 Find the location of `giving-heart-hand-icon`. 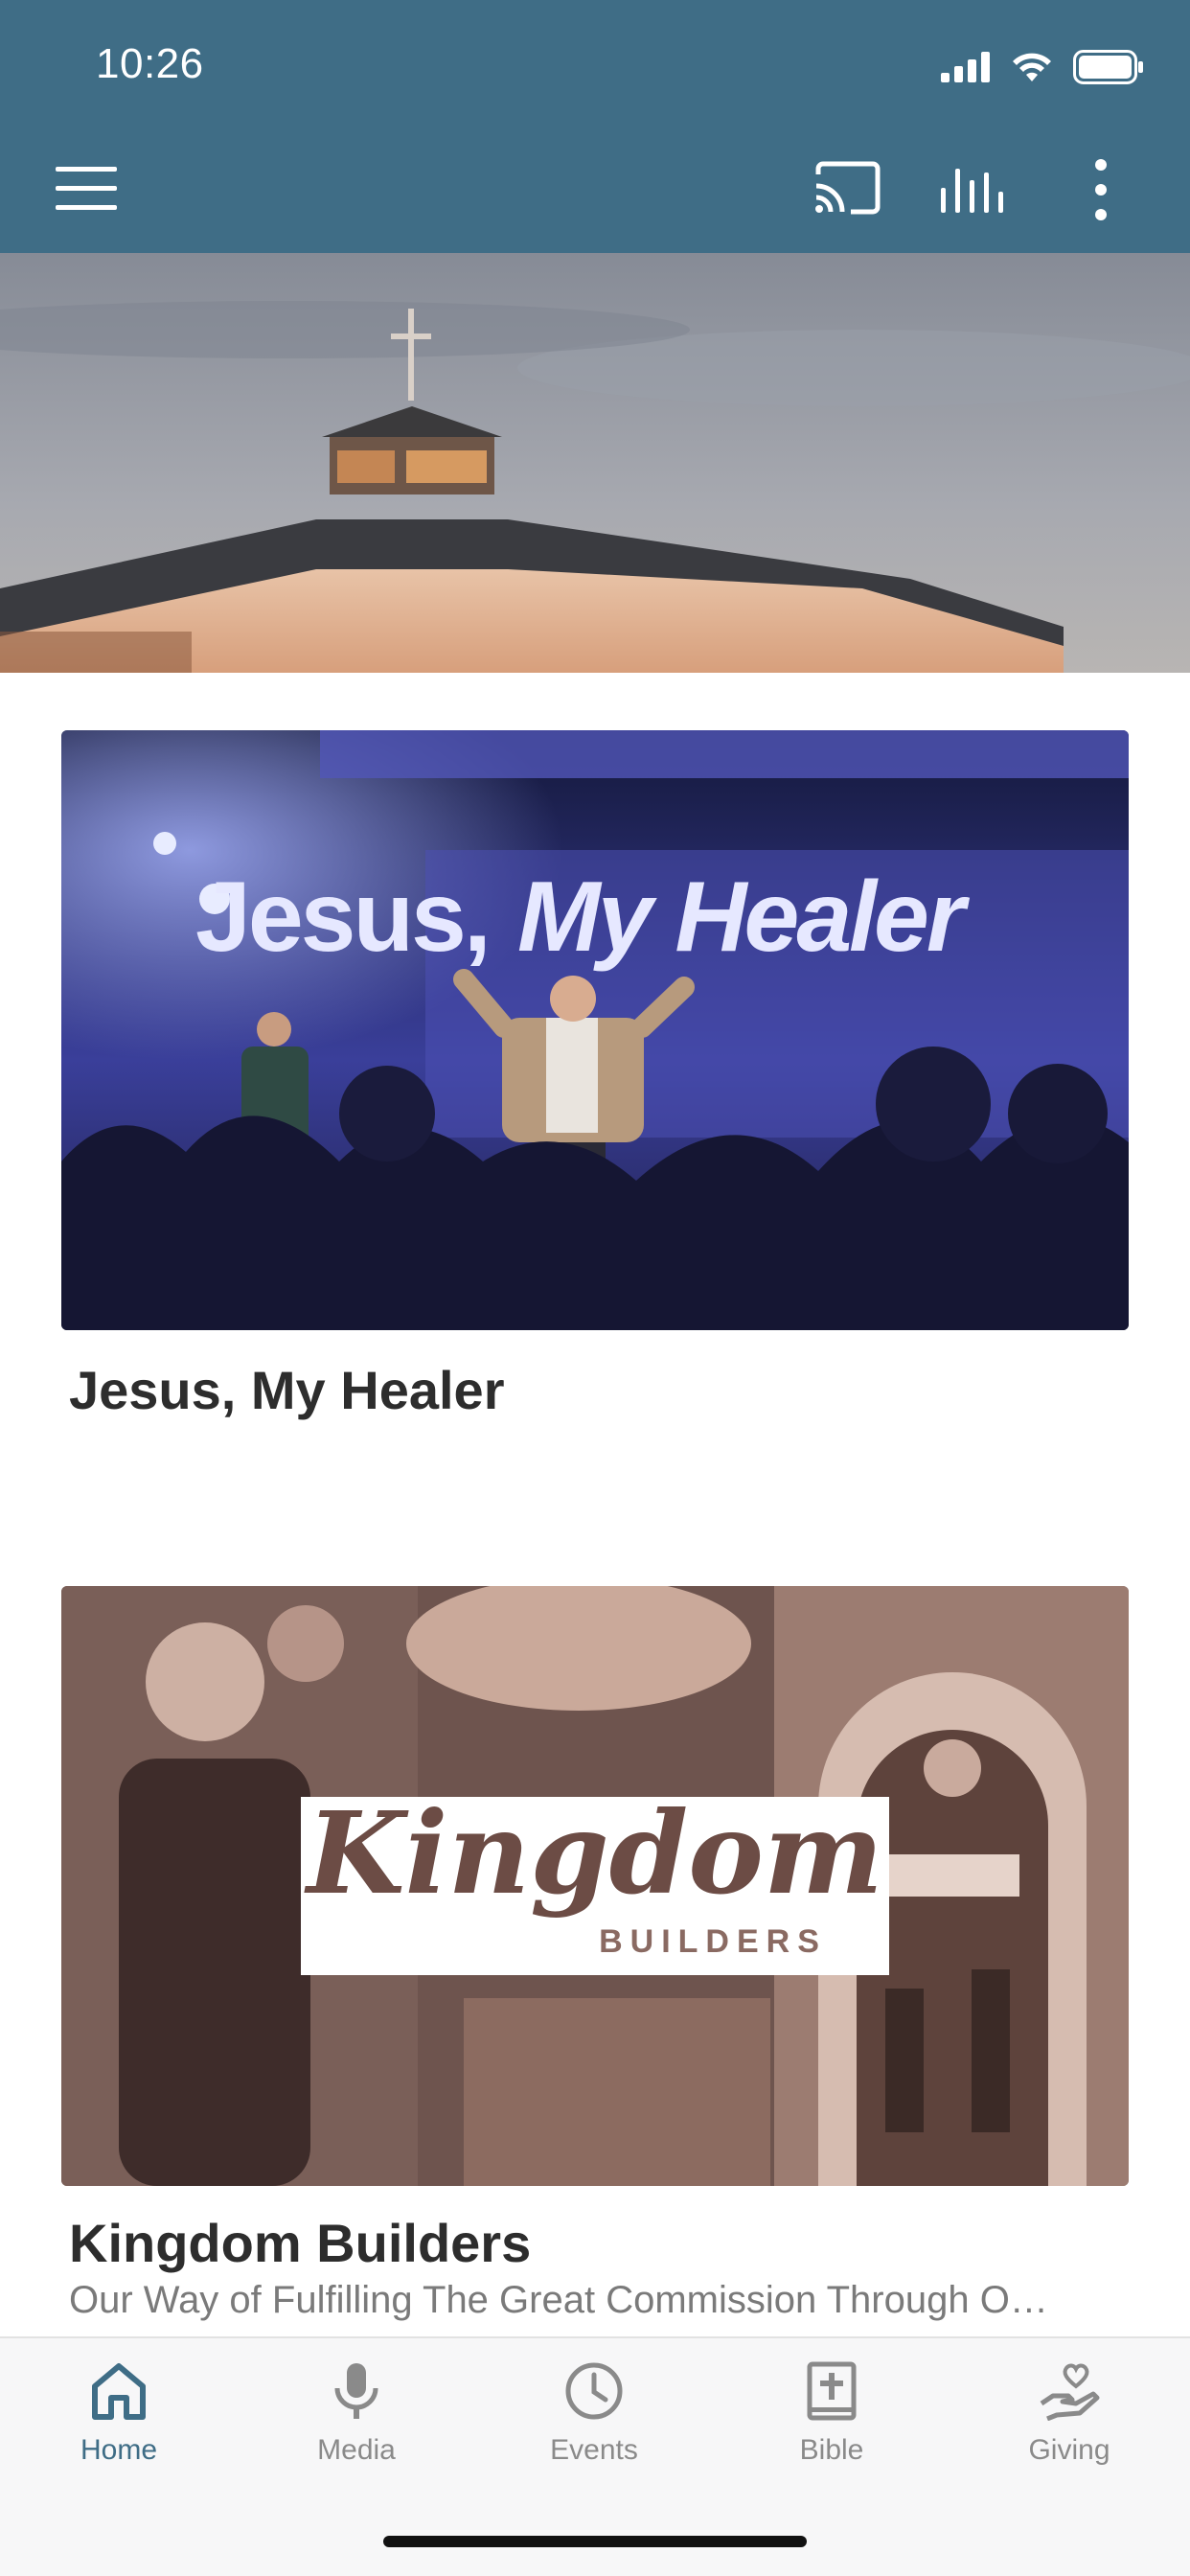

giving-heart-hand-icon is located at coordinates (1070, 2392).